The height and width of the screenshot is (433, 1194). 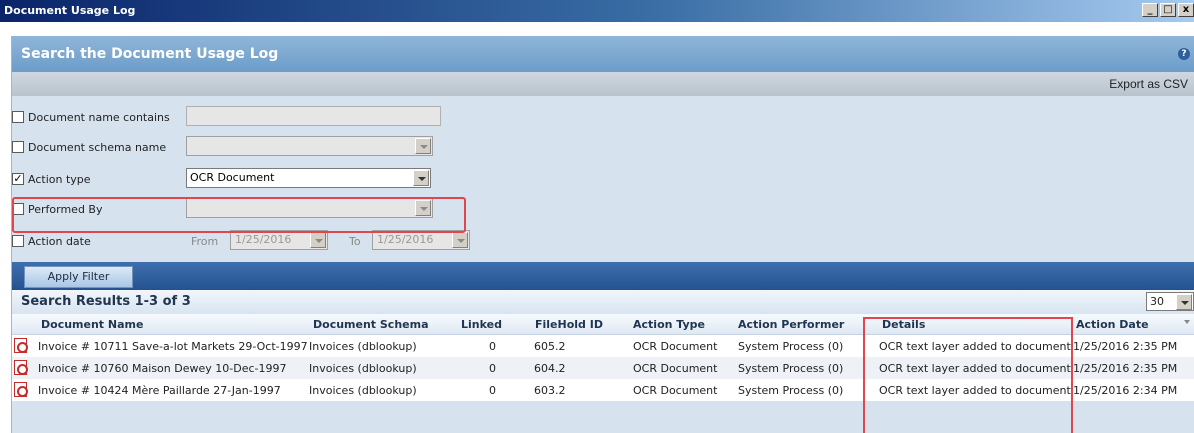 I want to click on results-header: Search Results 1-3 of 3 30, so click(x=603, y=302).